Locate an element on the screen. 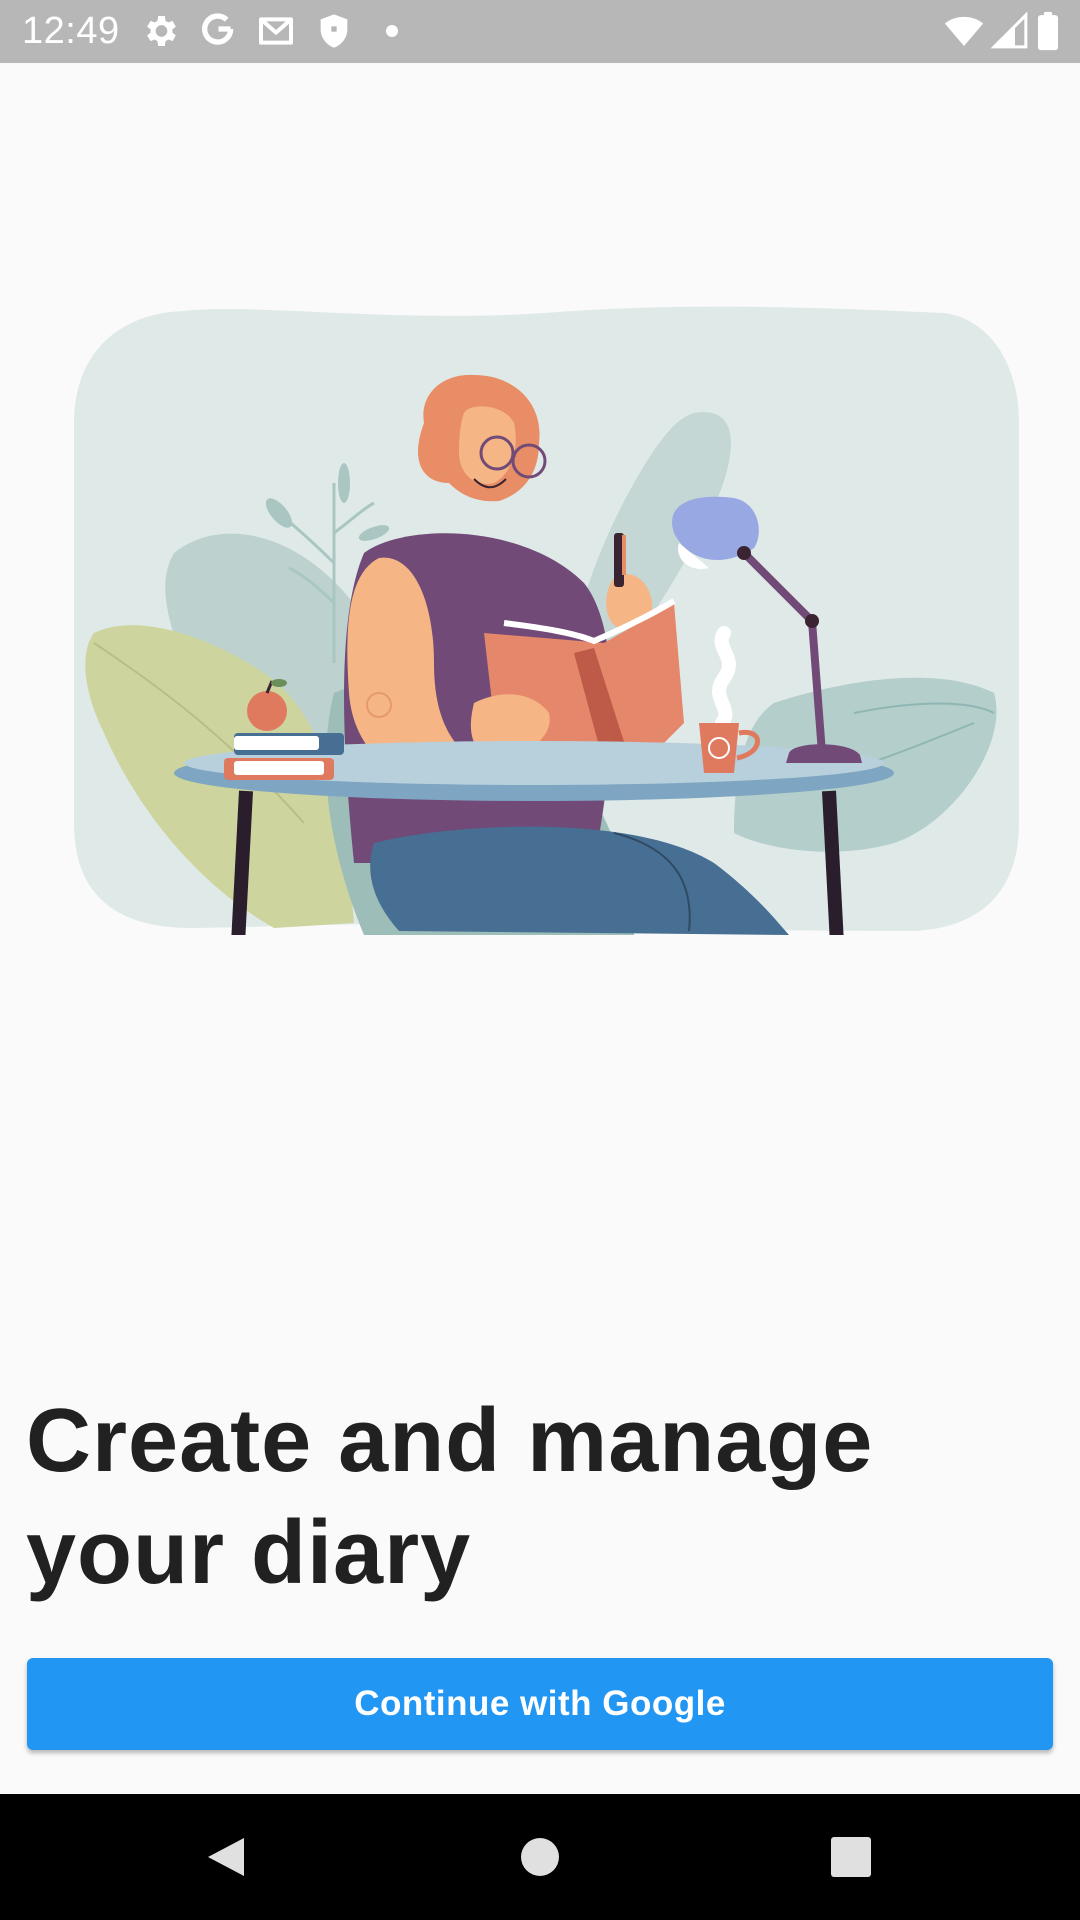 Image resolution: width=1080 pixels, height=1920 pixels. battery-icon is located at coordinates (1048, 31).